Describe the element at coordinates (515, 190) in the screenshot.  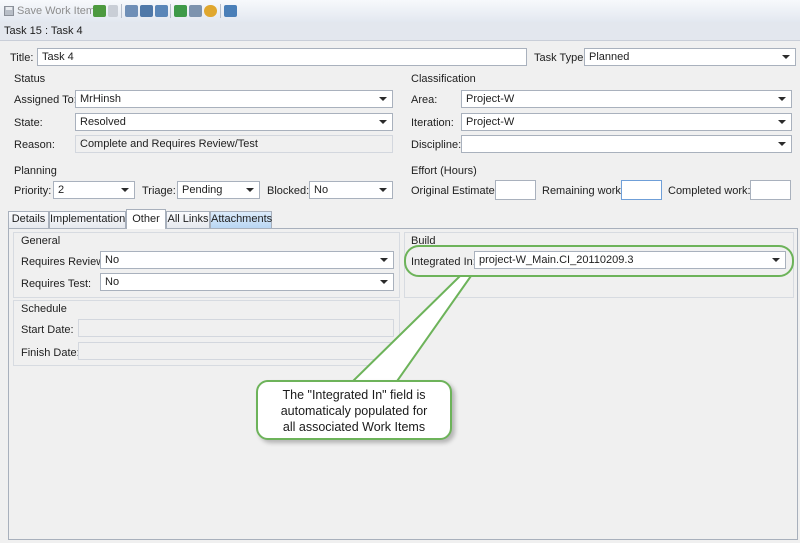
I see `original-estimate-input` at that location.